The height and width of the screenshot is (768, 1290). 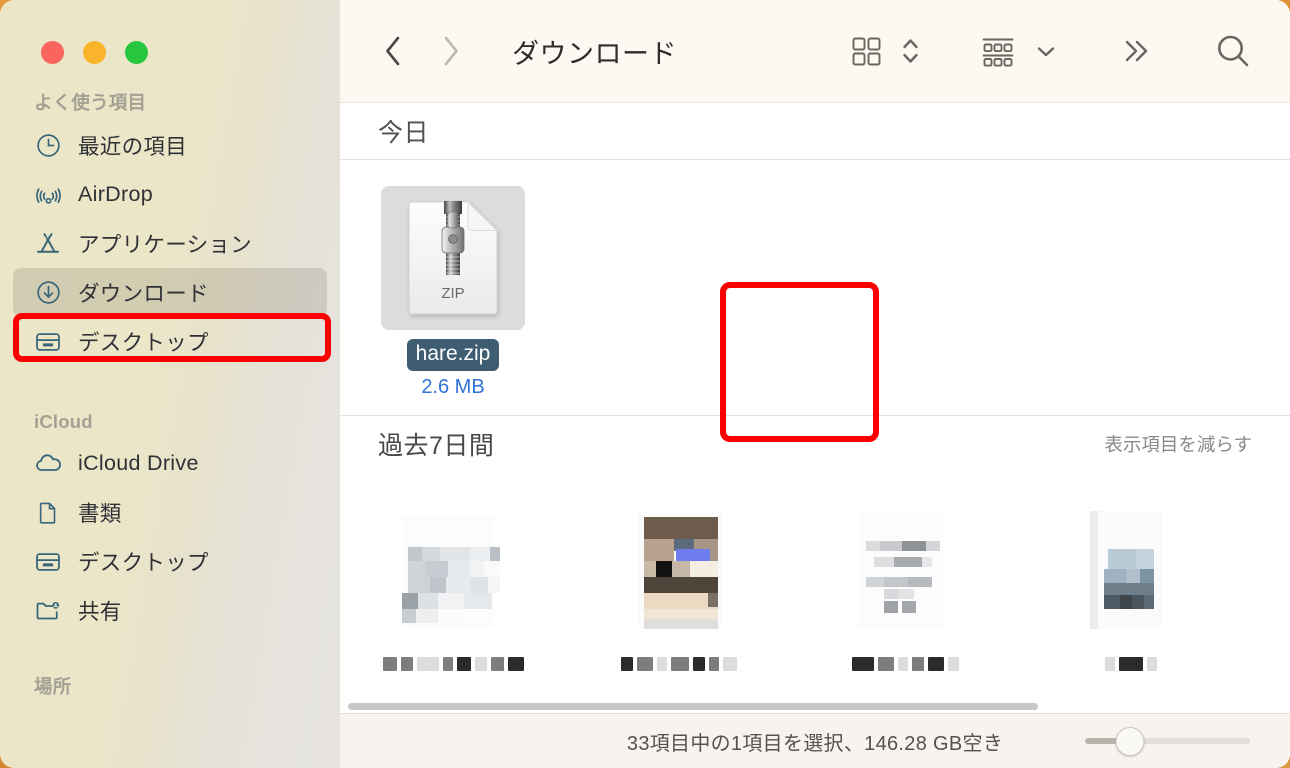 What do you see at coordinates (136, 52) in the screenshot?
I see `maximize-button` at bounding box center [136, 52].